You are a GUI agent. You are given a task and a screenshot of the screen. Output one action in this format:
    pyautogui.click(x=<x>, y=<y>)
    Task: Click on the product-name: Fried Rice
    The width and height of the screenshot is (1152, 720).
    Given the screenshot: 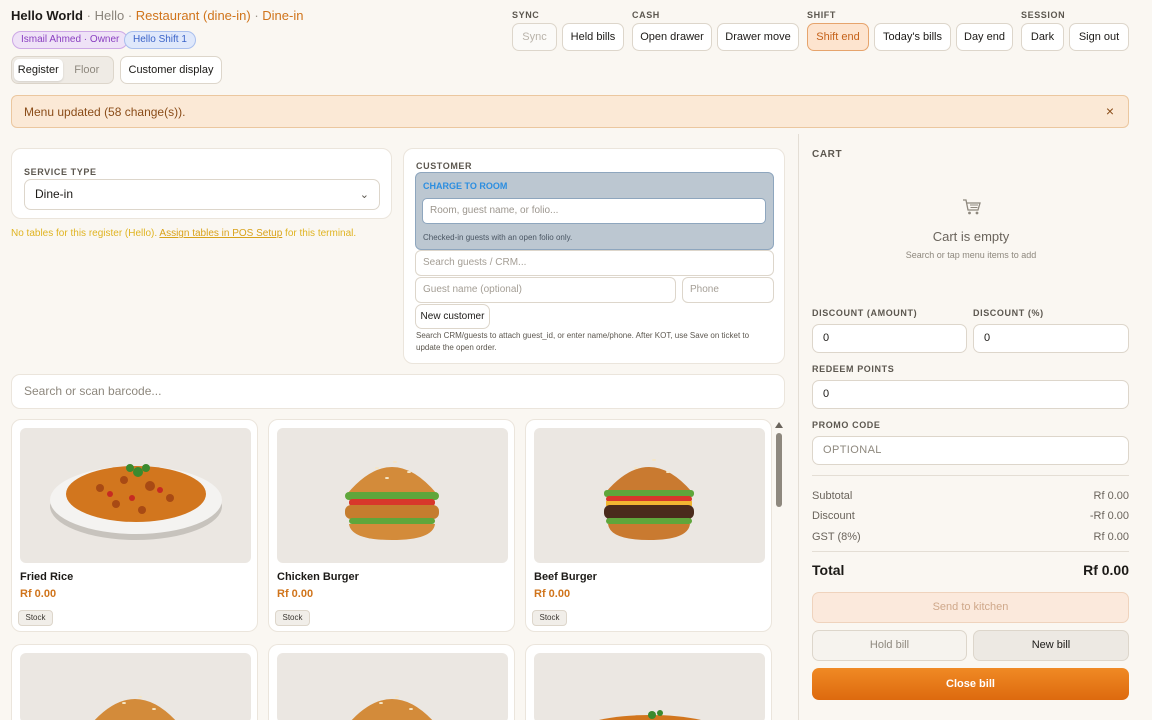 What is the action you would take?
    pyautogui.click(x=47, y=577)
    